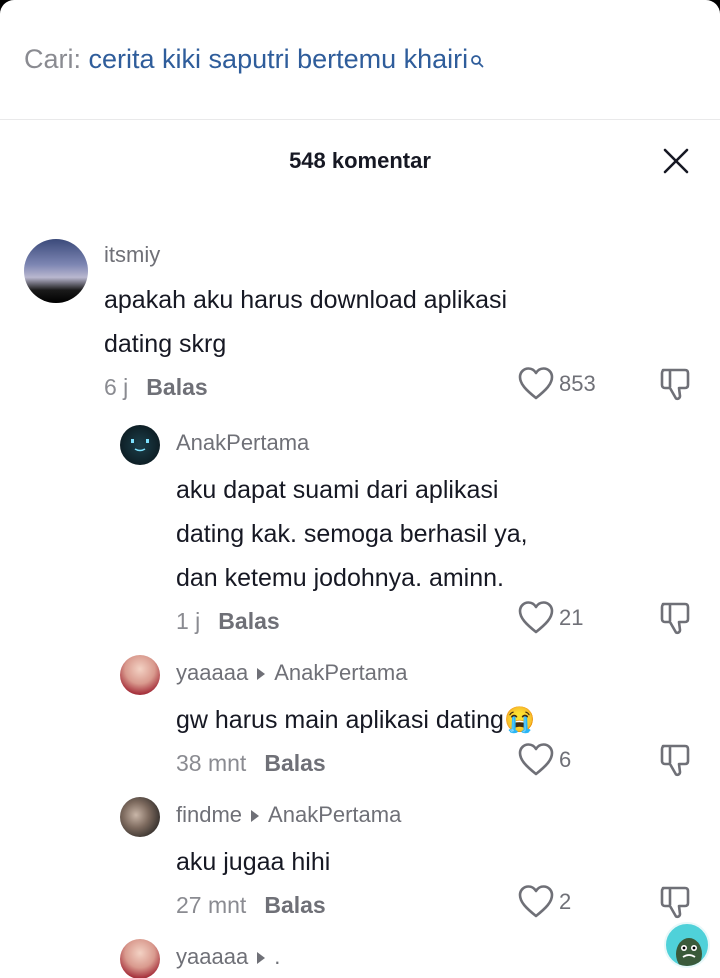  What do you see at coordinates (356, 720) in the screenshot?
I see `comment-text-line: gw harus main aplikasi dating😭` at bounding box center [356, 720].